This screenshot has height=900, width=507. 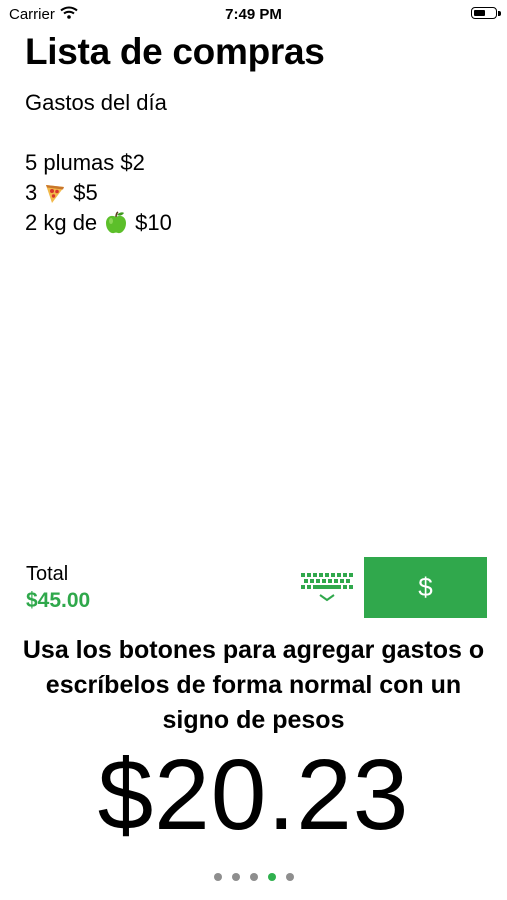 I want to click on total-value: $45.00, so click(x=58, y=600).